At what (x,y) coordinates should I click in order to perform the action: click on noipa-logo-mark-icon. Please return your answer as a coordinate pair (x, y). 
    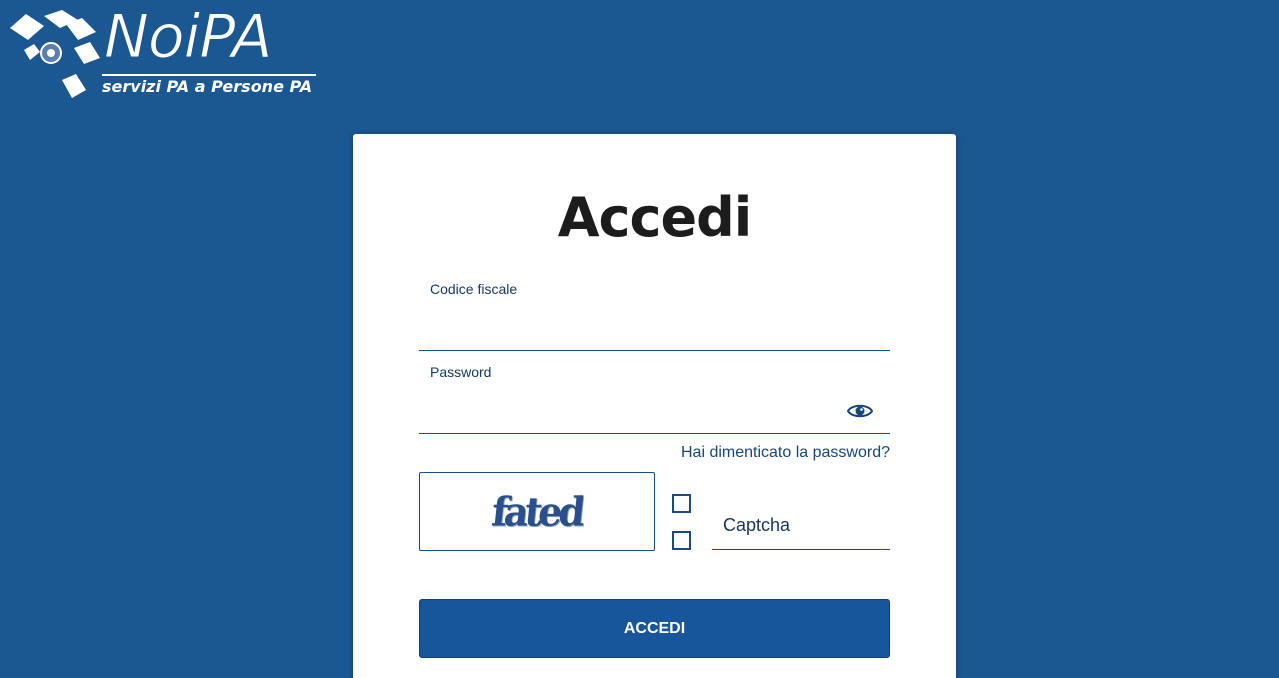
    Looking at the image, I should click on (55, 54).